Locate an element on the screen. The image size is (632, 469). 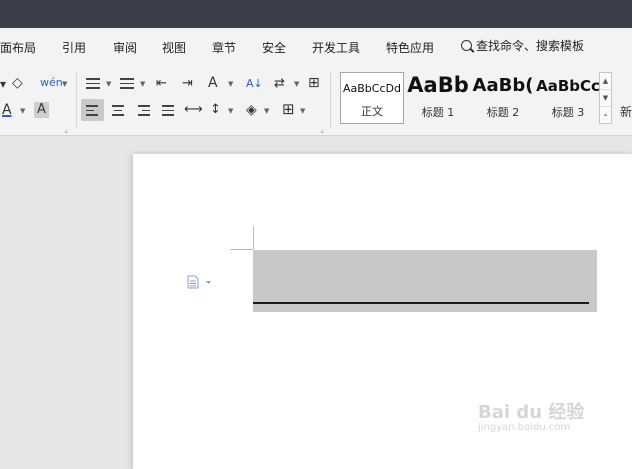
document-icon is located at coordinates (199, 282).